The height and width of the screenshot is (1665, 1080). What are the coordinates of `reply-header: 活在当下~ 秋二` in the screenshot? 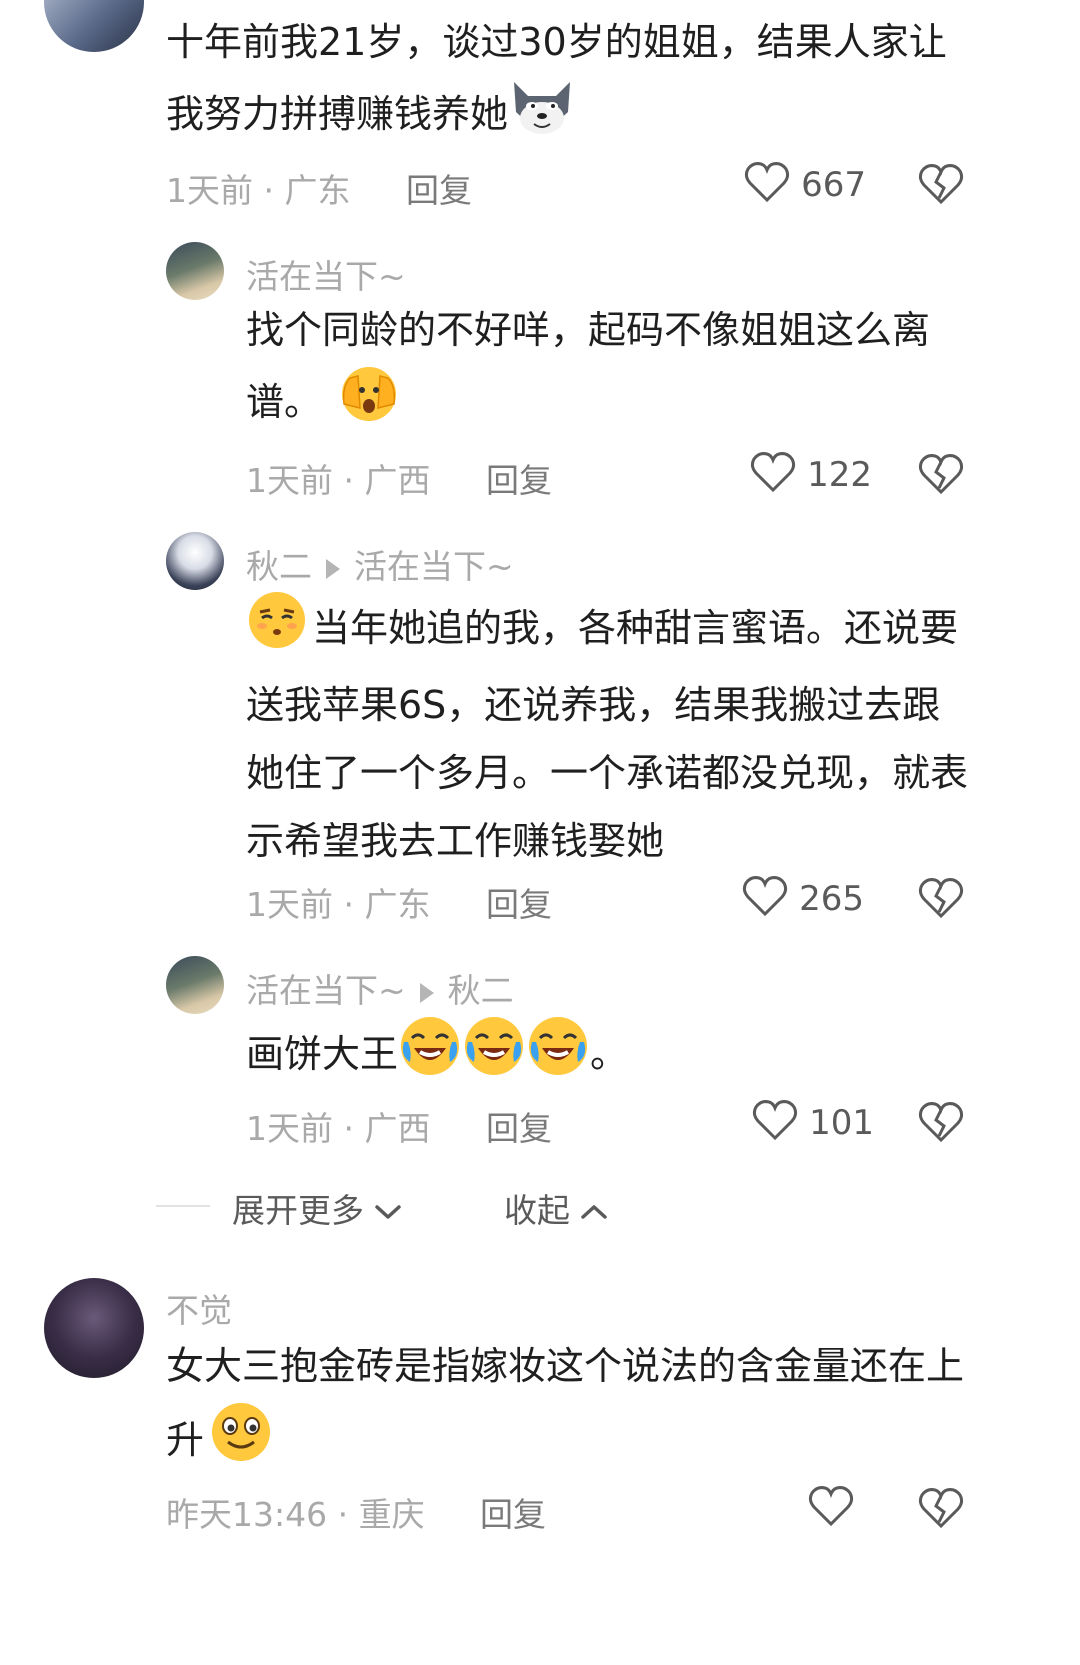 It's located at (380, 988).